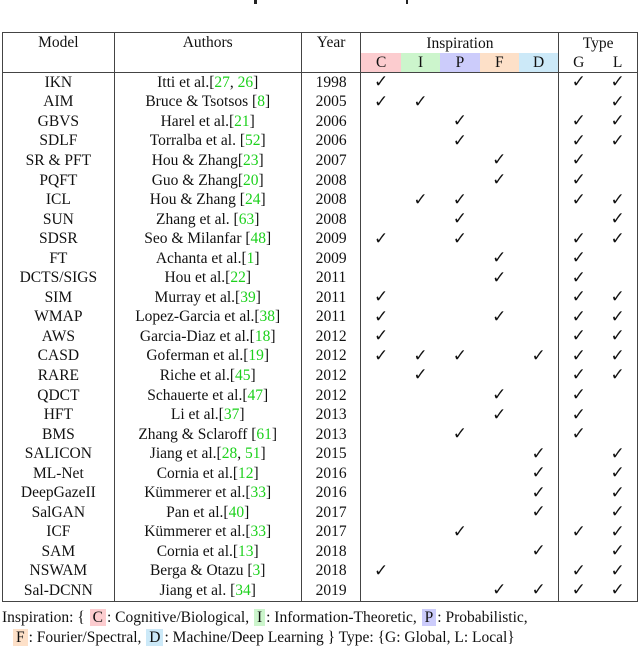 This screenshot has width=640, height=651. What do you see at coordinates (253, 199) in the screenshot?
I see `citation-link: 24` at bounding box center [253, 199].